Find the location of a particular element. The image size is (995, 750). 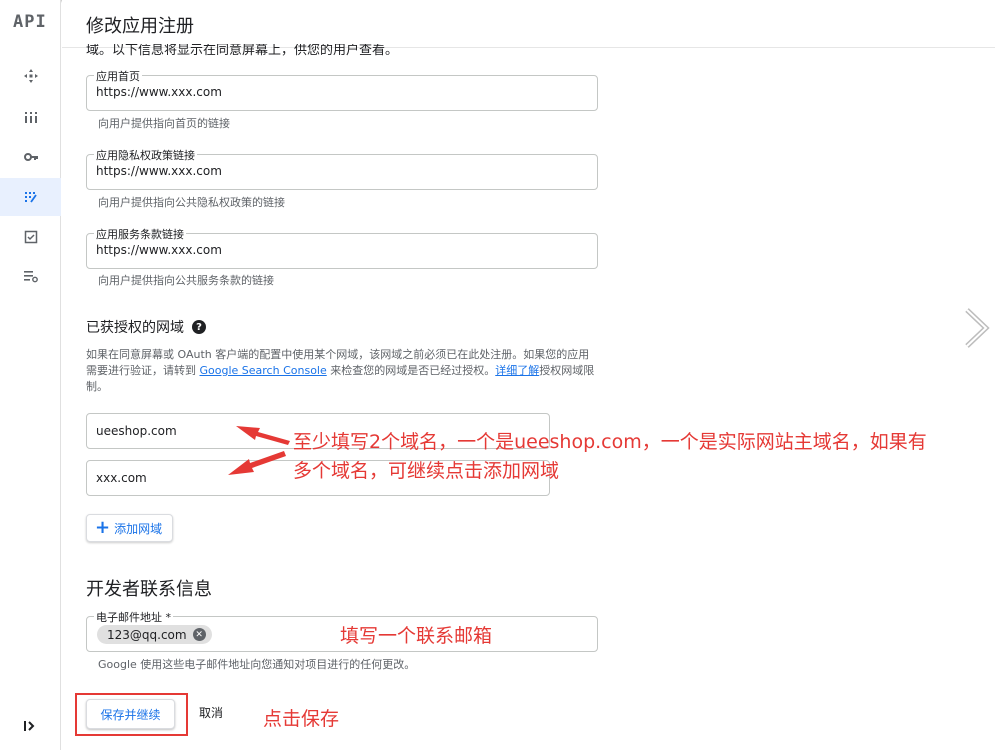

homepage-field: 应用首页 https://www.xxx.com is located at coordinates (342, 89).